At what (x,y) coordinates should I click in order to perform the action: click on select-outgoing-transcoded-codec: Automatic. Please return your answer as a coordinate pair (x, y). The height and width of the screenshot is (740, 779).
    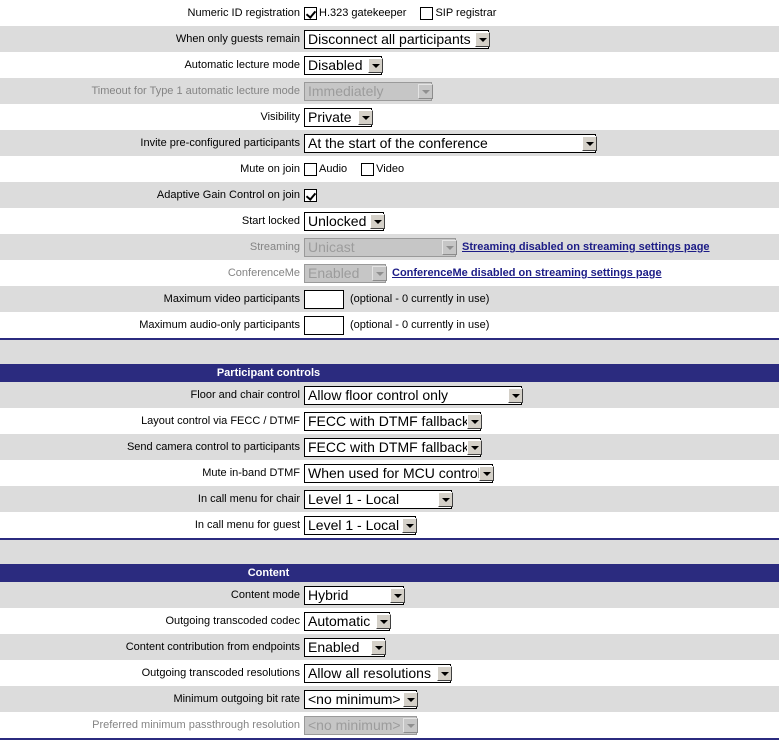
    Looking at the image, I should click on (347, 621).